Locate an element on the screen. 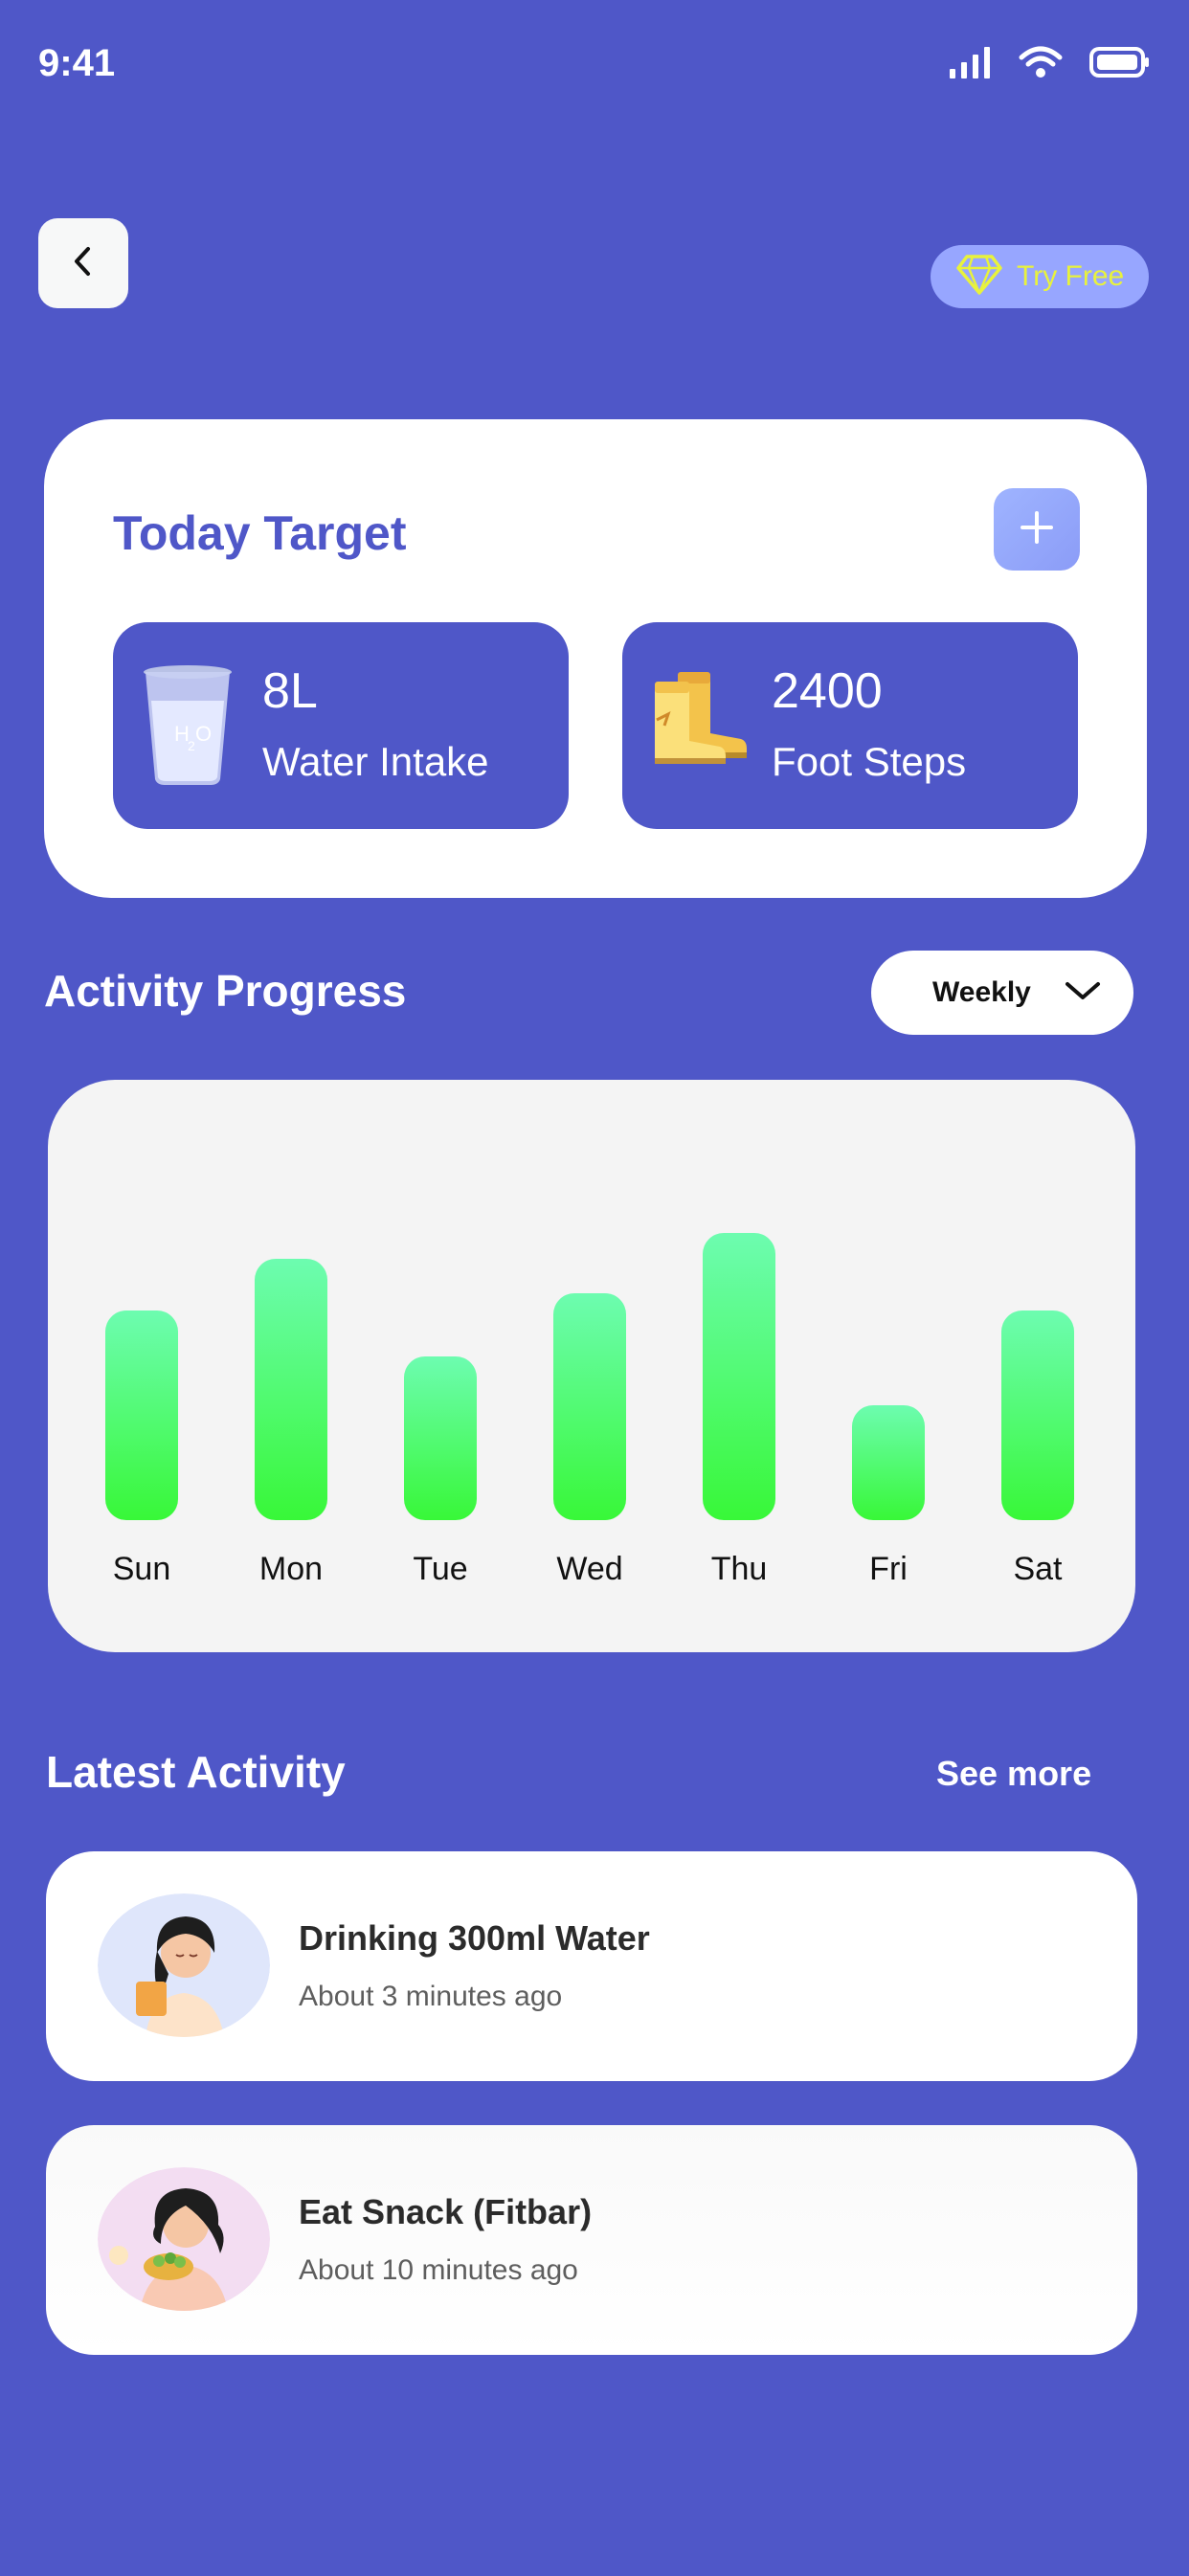 The width and height of the screenshot is (1189, 2576). activity-title: Eat Snack (Fitbar) is located at coordinates (446, 2212).